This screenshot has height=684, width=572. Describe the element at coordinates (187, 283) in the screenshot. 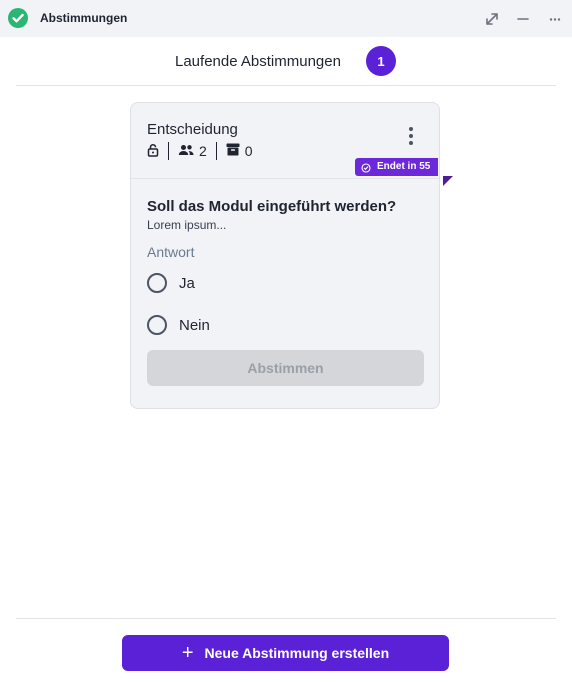

I see `option-label: Ja` at that location.